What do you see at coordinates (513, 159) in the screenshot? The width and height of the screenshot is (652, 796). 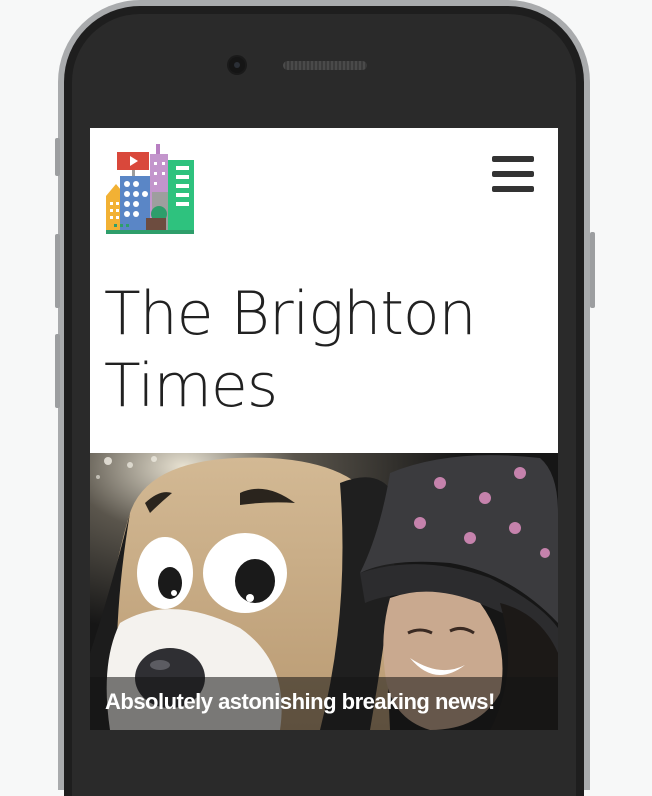 I see `menu-bar-top` at bounding box center [513, 159].